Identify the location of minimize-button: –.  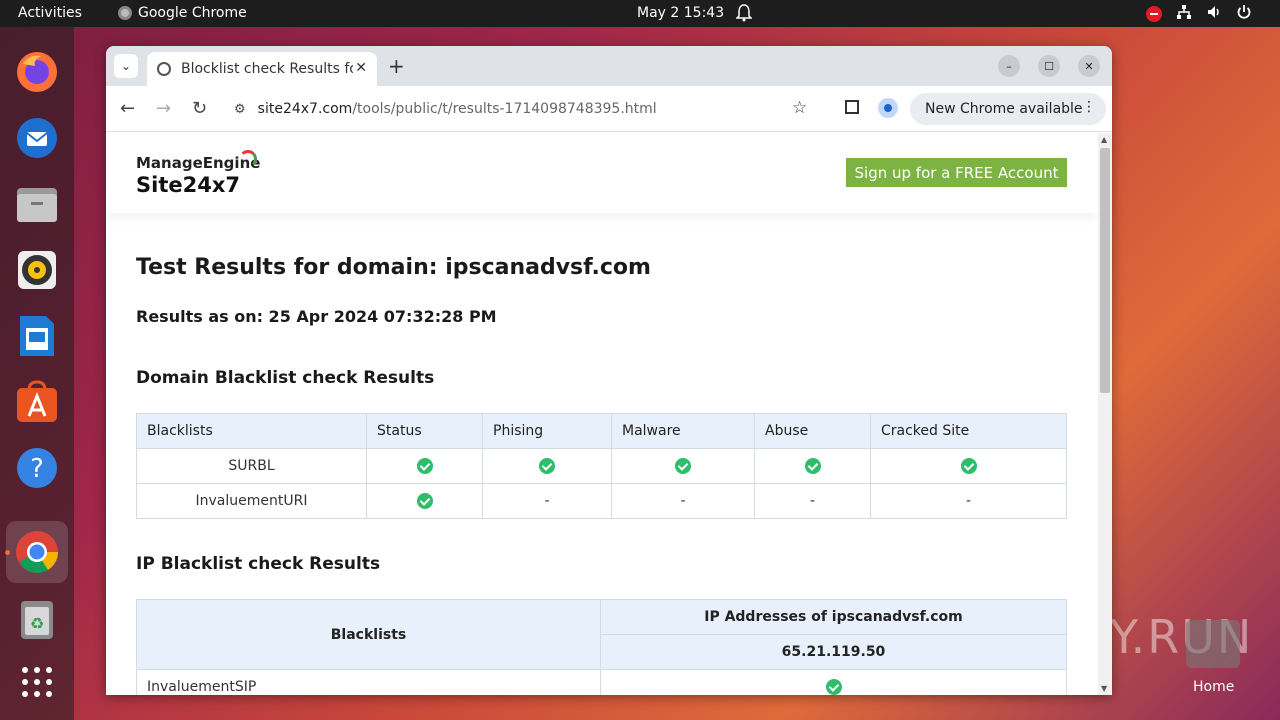
(1009, 66).